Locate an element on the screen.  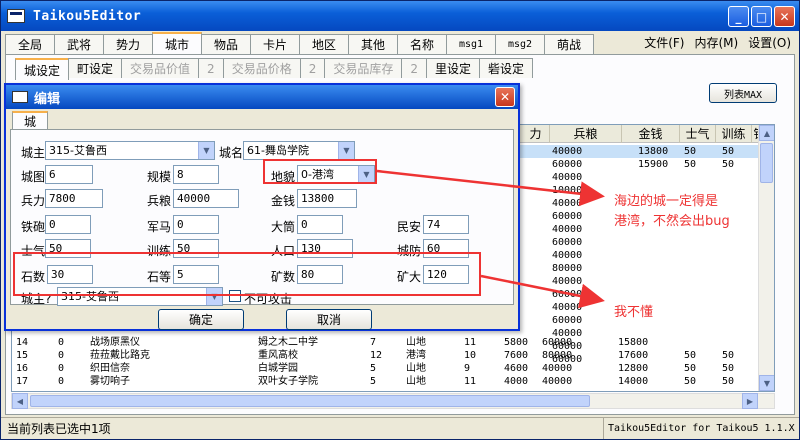
annotation-note1-line2: 港湾，不然会出bug is located at coordinates (672, 221).